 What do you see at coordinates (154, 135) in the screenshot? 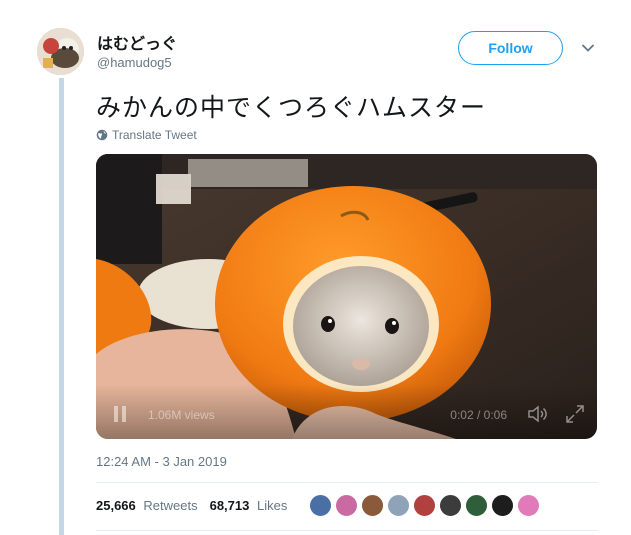
I see `translate-label: Translate Tweet` at bounding box center [154, 135].